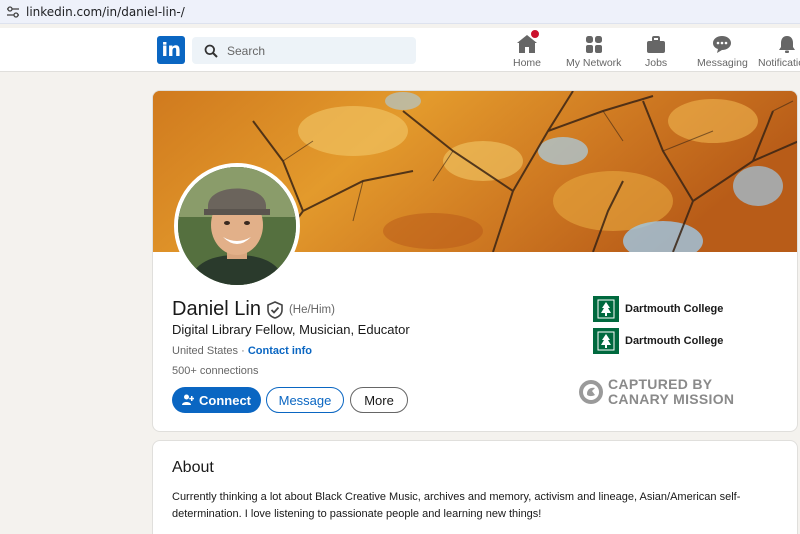  What do you see at coordinates (312, 50) in the screenshot?
I see `search-input` at bounding box center [312, 50].